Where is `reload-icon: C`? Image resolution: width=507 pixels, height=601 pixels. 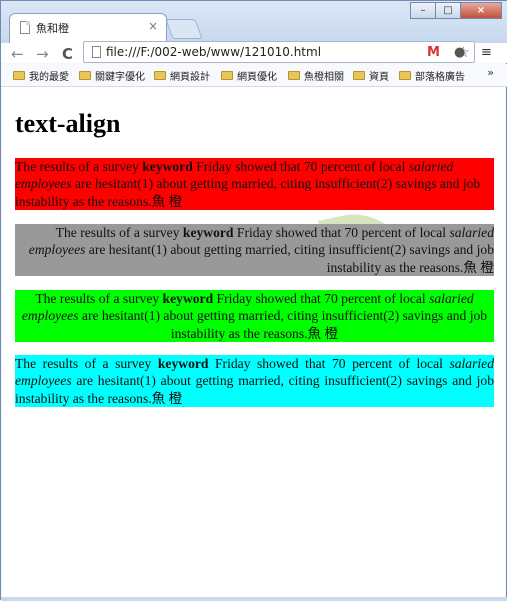 reload-icon: C is located at coordinates (67, 54).